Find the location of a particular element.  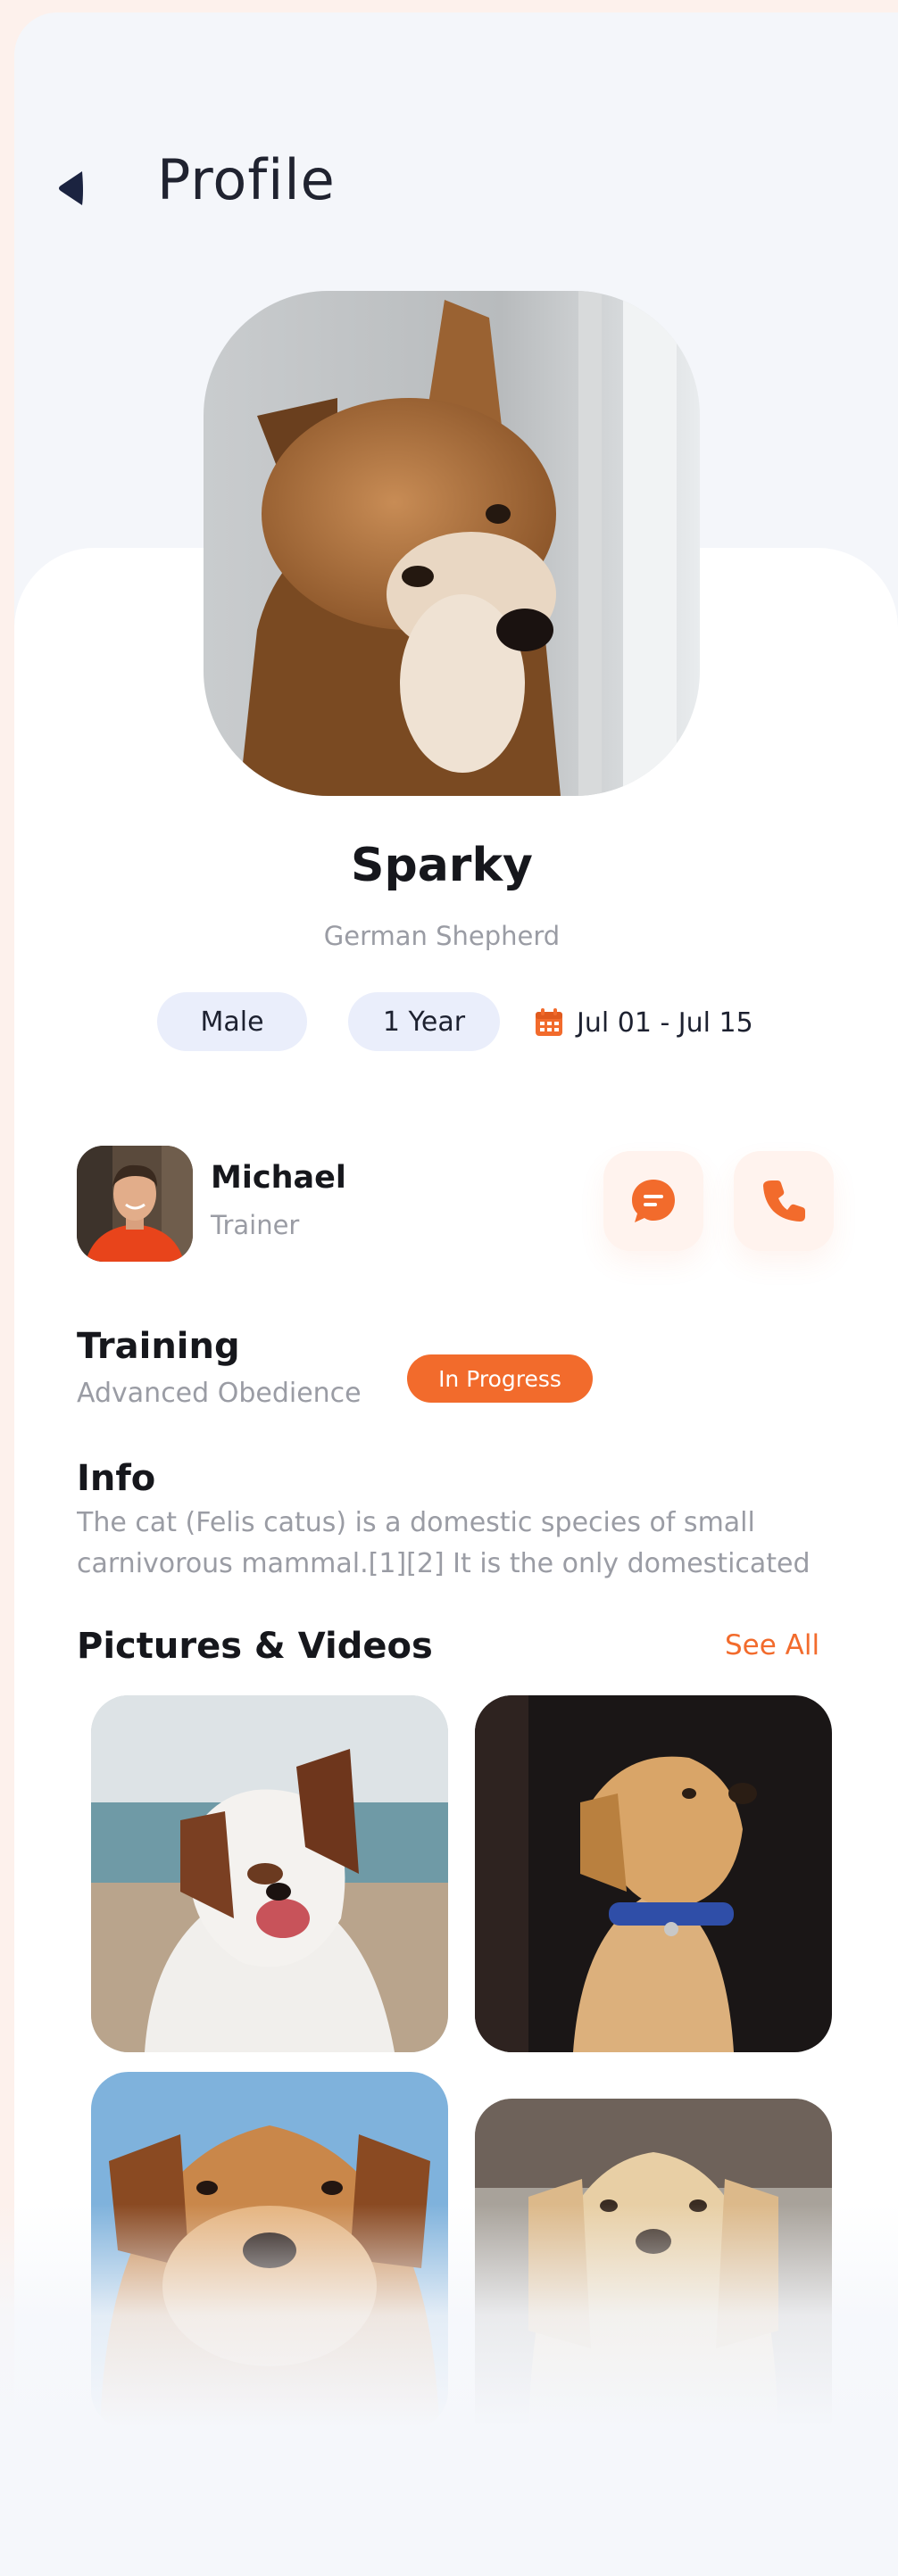

media-title: Pictures & Videos is located at coordinates (255, 1646).